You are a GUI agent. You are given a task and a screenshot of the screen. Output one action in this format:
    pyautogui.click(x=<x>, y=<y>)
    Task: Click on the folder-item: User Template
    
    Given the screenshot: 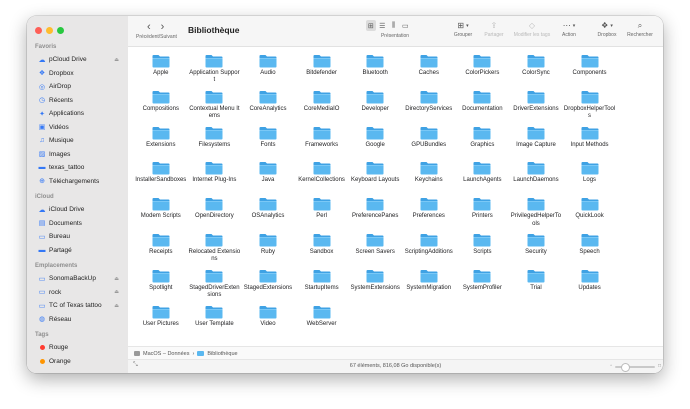 What is the action you would take?
    pyautogui.click(x=215, y=320)
    